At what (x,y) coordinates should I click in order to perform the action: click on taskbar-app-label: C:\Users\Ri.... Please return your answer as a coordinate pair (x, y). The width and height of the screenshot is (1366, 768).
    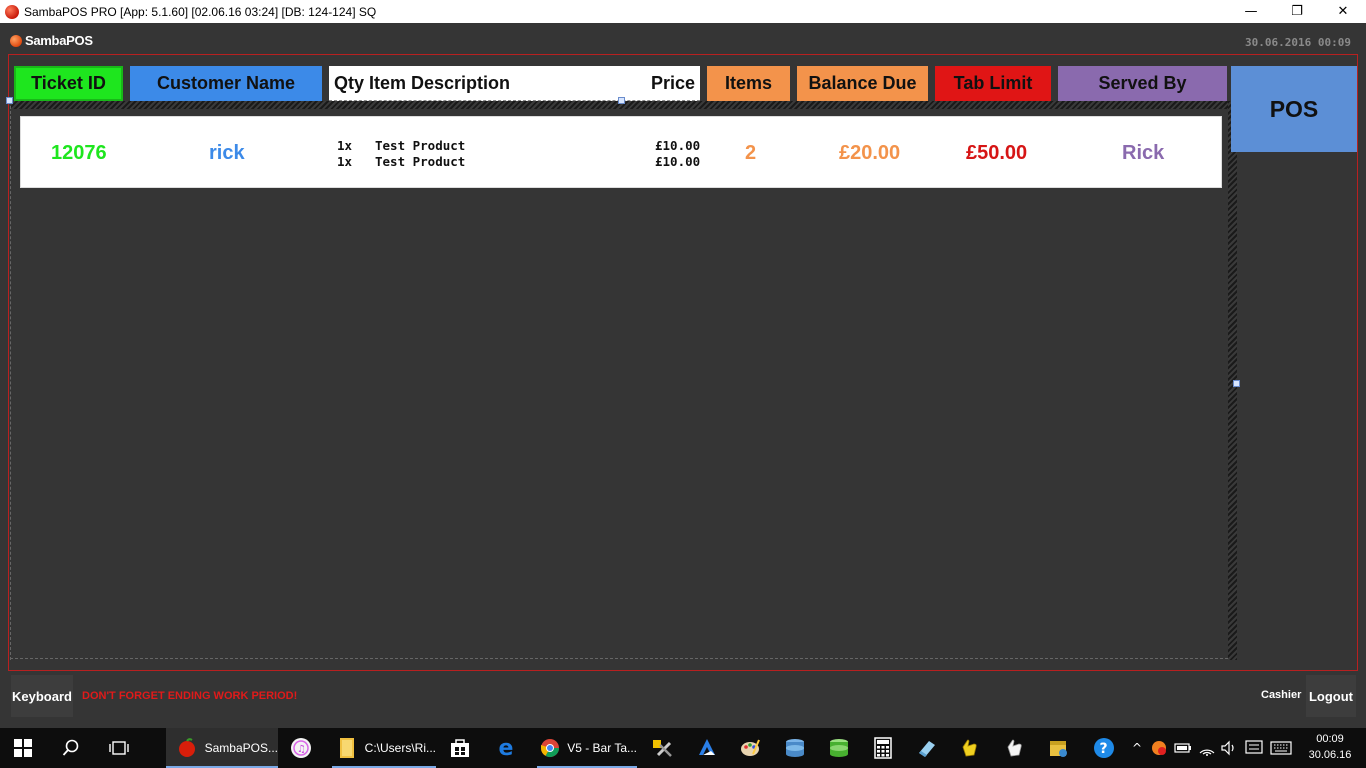
    Looking at the image, I should click on (400, 748).